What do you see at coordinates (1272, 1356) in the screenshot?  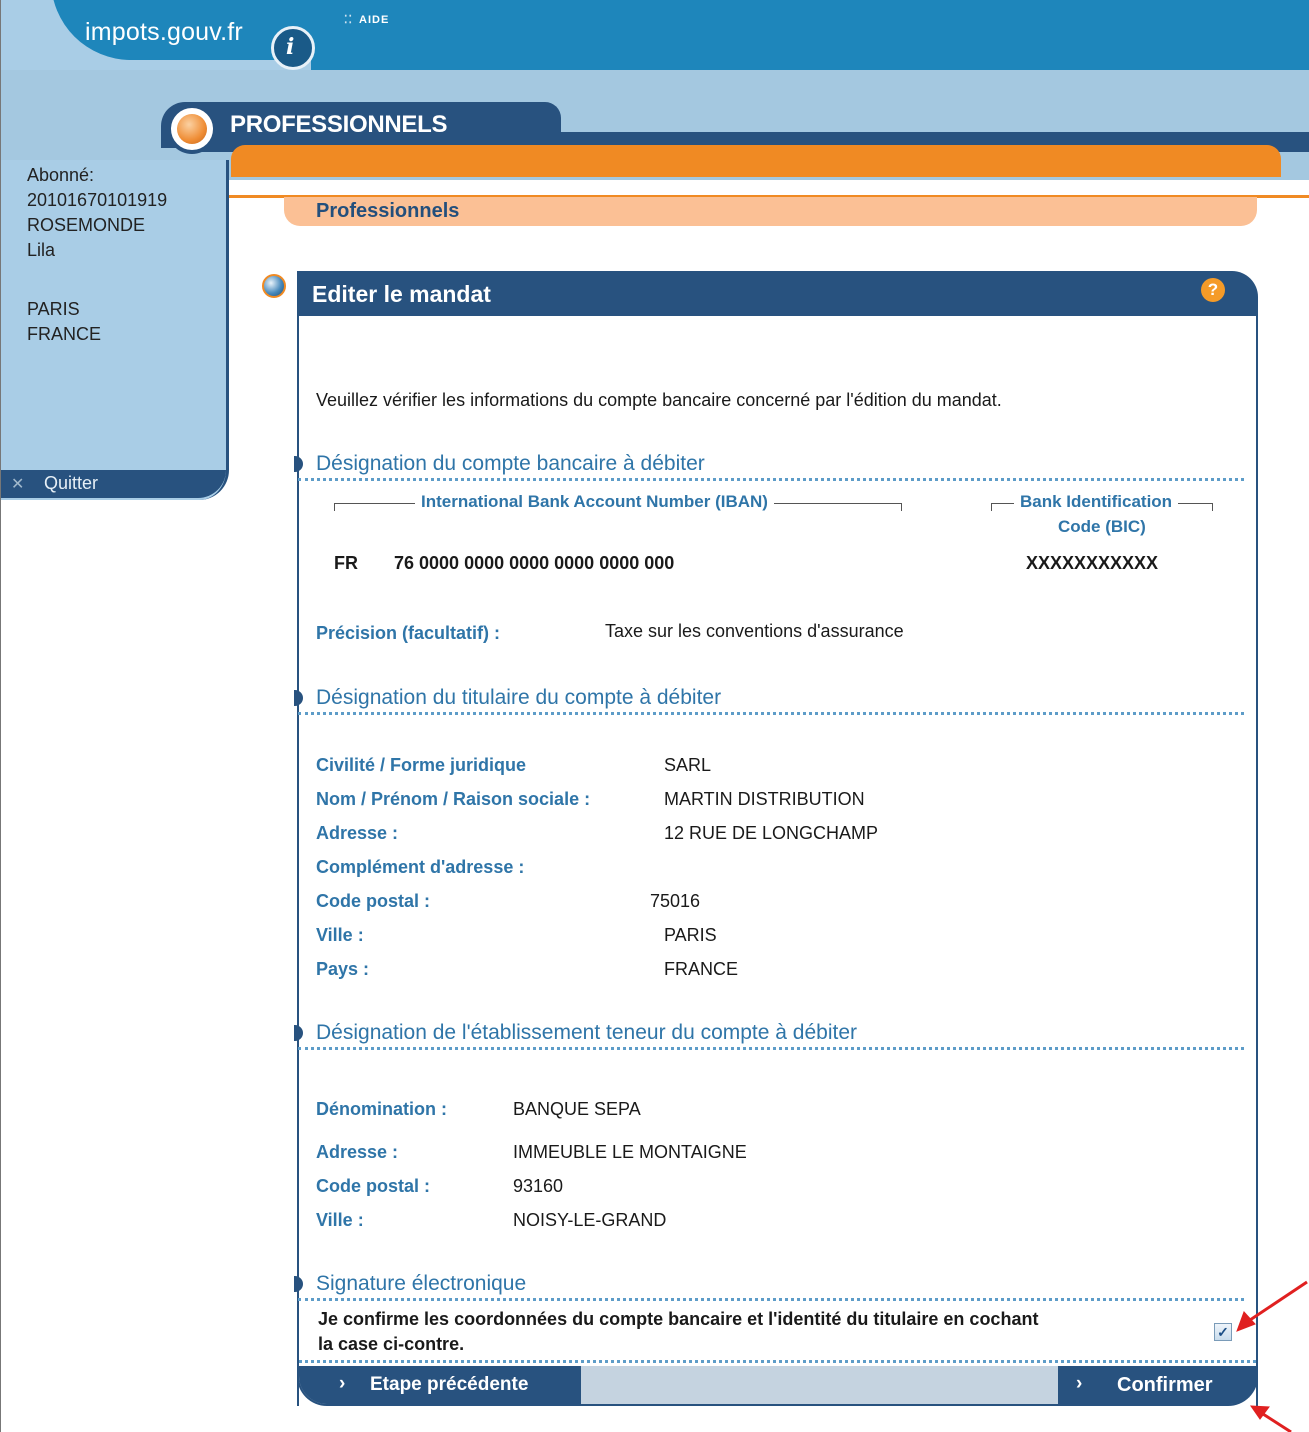 I see `annotation-arrows` at bounding box center [1272, 1356].